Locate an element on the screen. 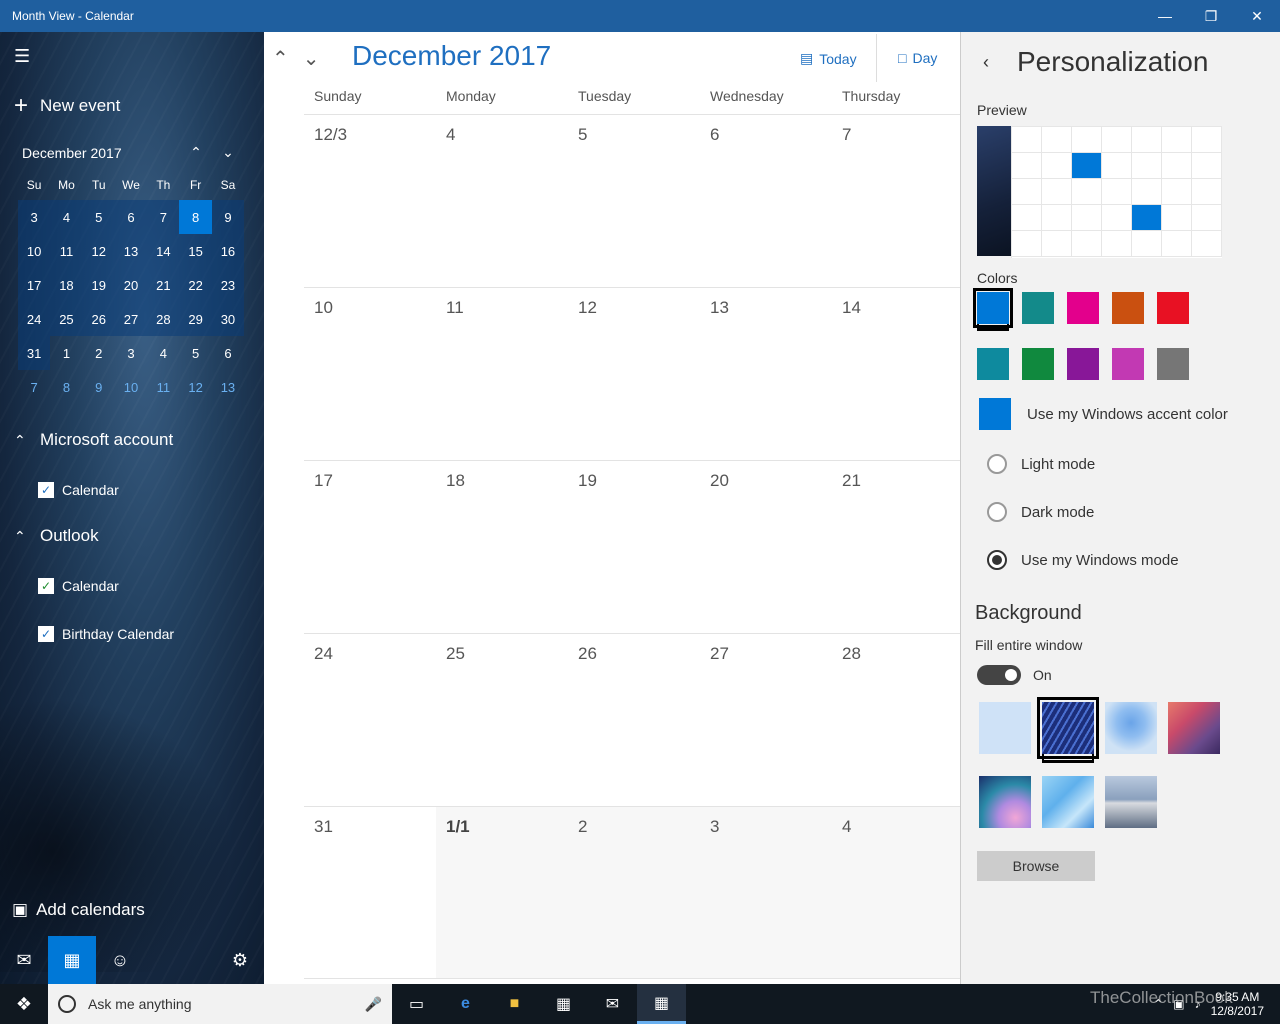 This screenshot has height=1024, width=1280. day-cell: 14 is located at coordinates (896, 374).